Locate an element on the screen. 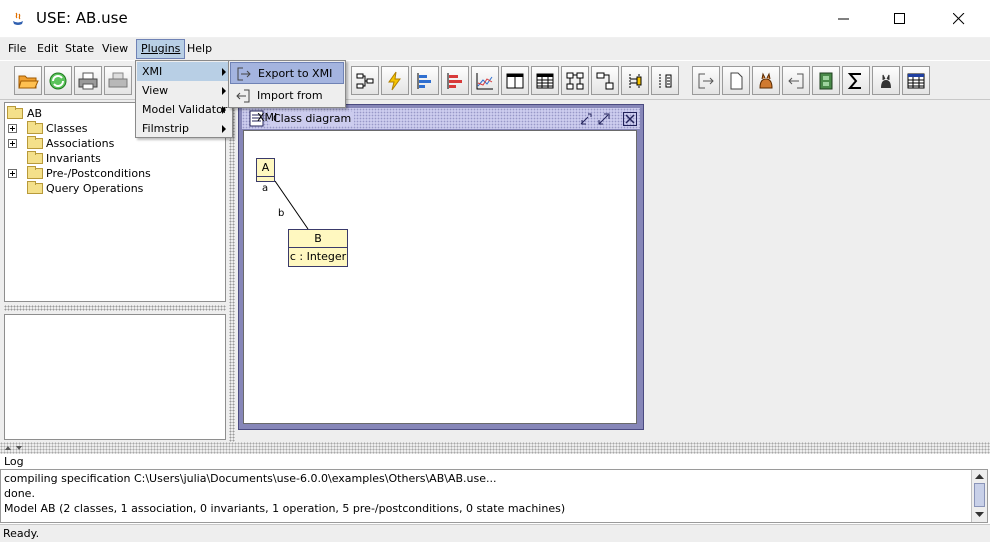 The image size is (990, 542). menu-edit-label: Edit is located at coordinates (48, 48).